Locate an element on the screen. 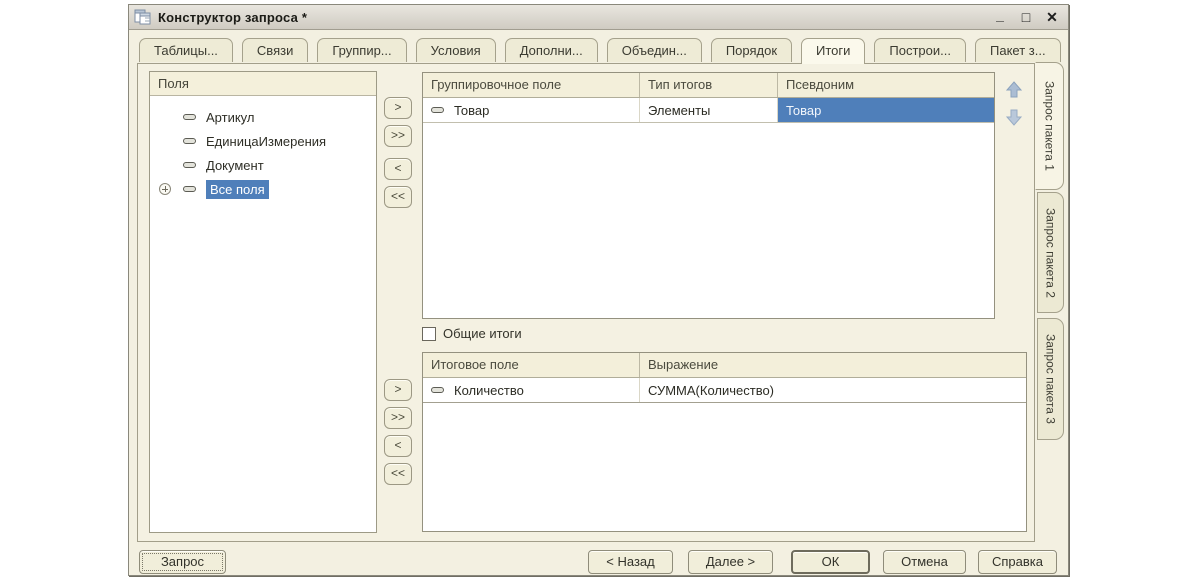  alias-cell-selected: Товар is located at coordinates (886, 110).